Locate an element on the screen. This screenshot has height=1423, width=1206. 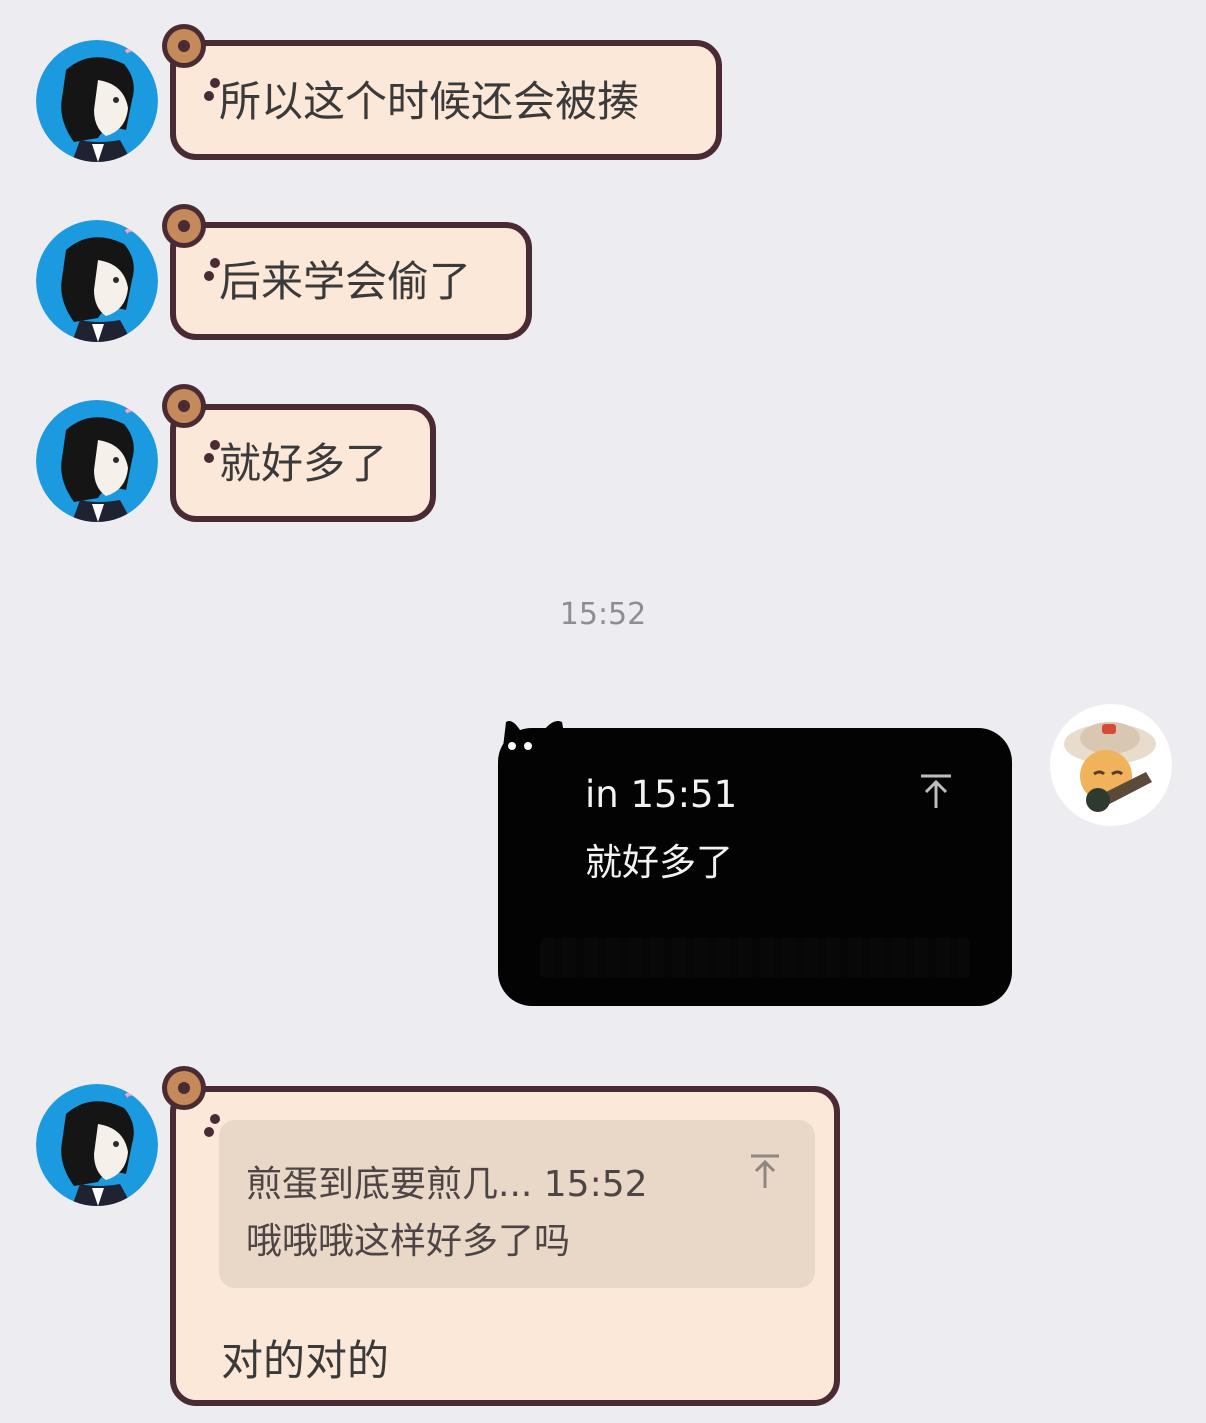
quoted-message-text: 就好多了 is located at coordinates (659, 862).